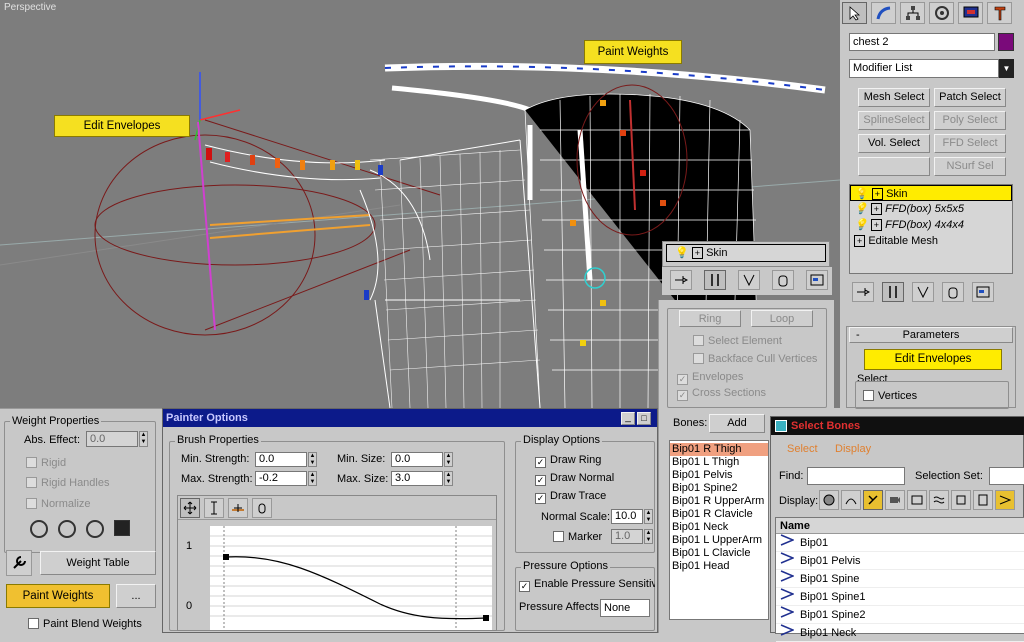 The image size is (1024, 642). Describe the element at coordinates (719, 514) in the screenshot. I see `bone-list-item: Bip01 R Clavicle` at that location.